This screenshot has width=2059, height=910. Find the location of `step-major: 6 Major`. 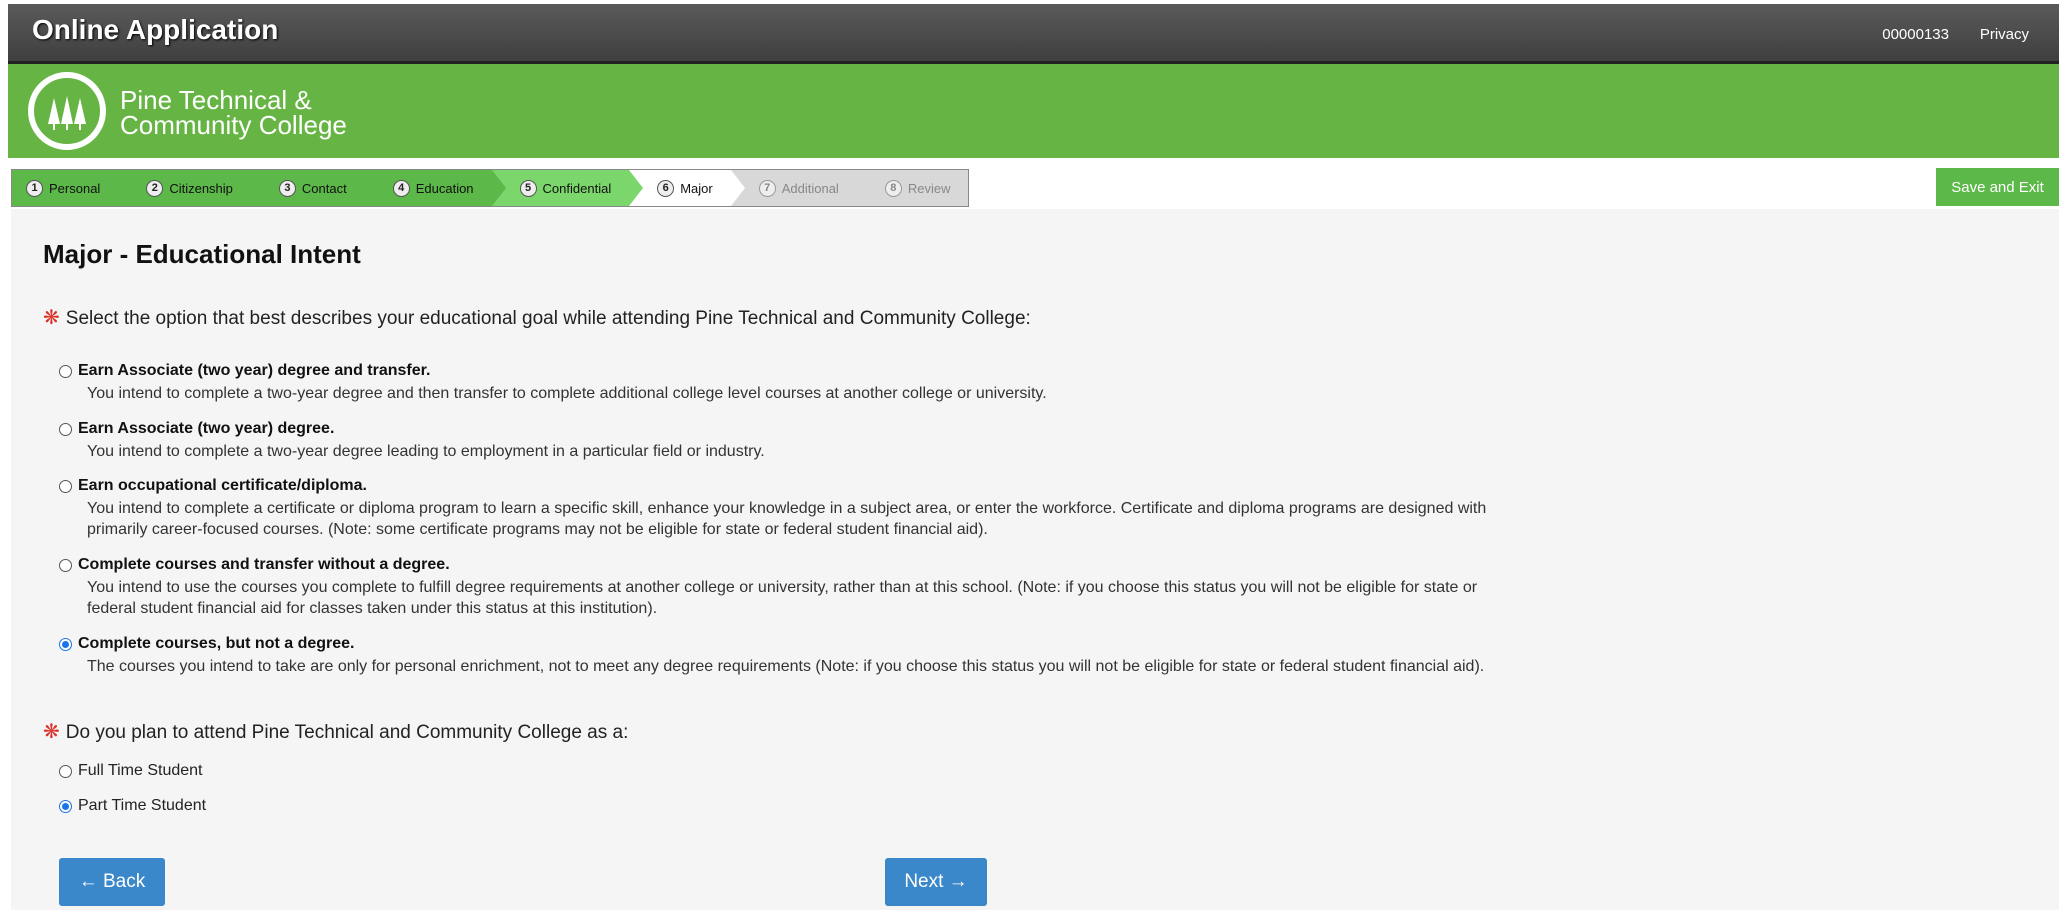

step-major: 6 Major is located at coordinates (687, 188).